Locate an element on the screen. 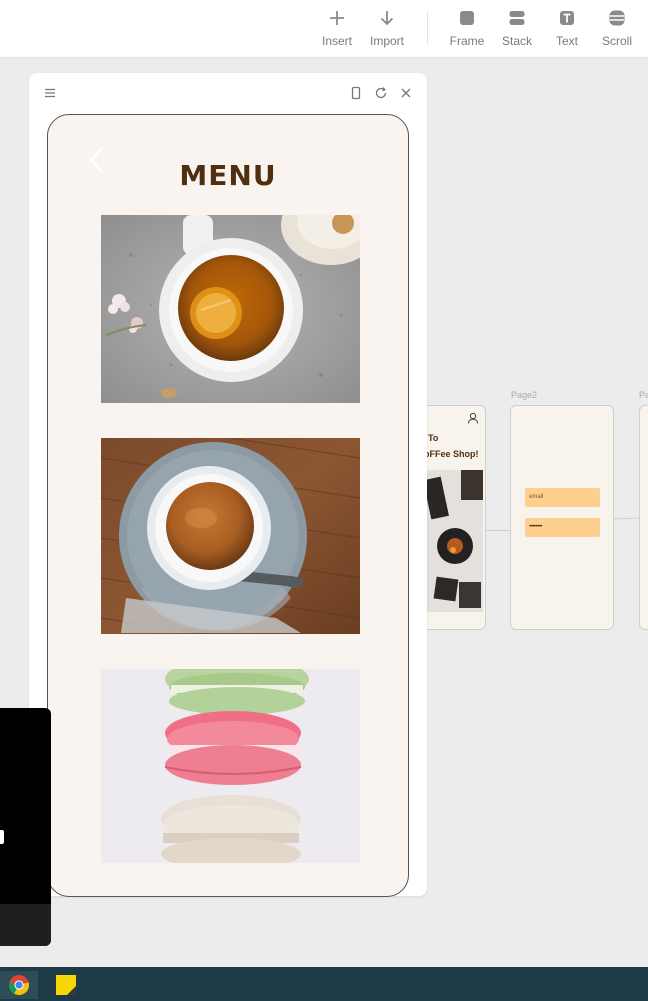  menu-item-macarons is located at coordinates (230, 766).